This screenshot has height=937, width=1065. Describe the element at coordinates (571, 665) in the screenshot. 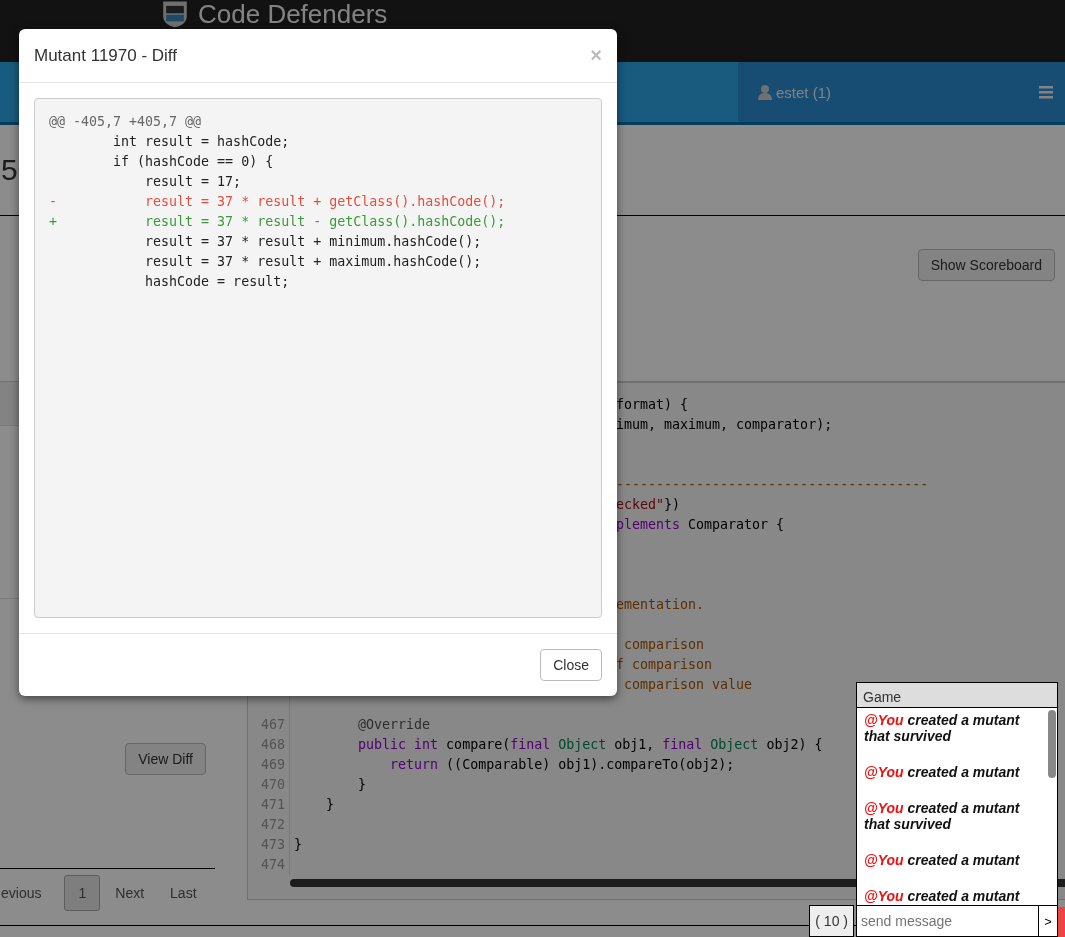

I see `close-button: Close` at that location.